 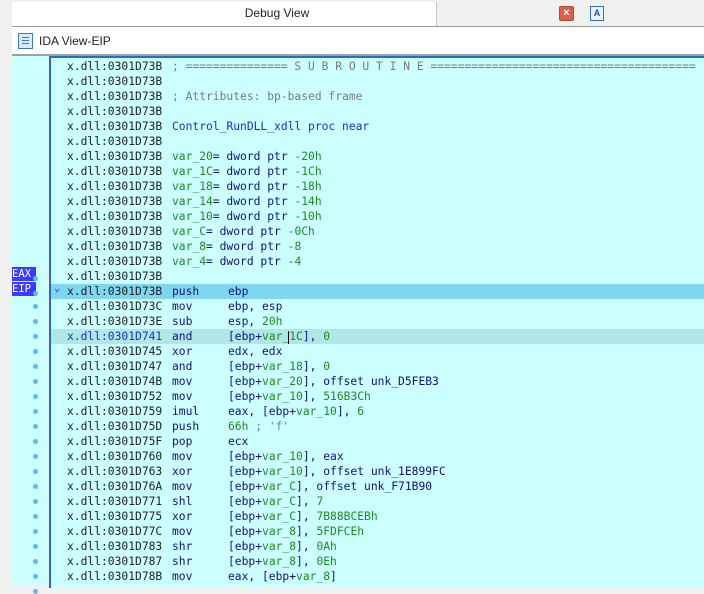 I want to click on listing-line: x.dll:0301D73B var_8= dword ptr -8, so click(x=377, y=246).